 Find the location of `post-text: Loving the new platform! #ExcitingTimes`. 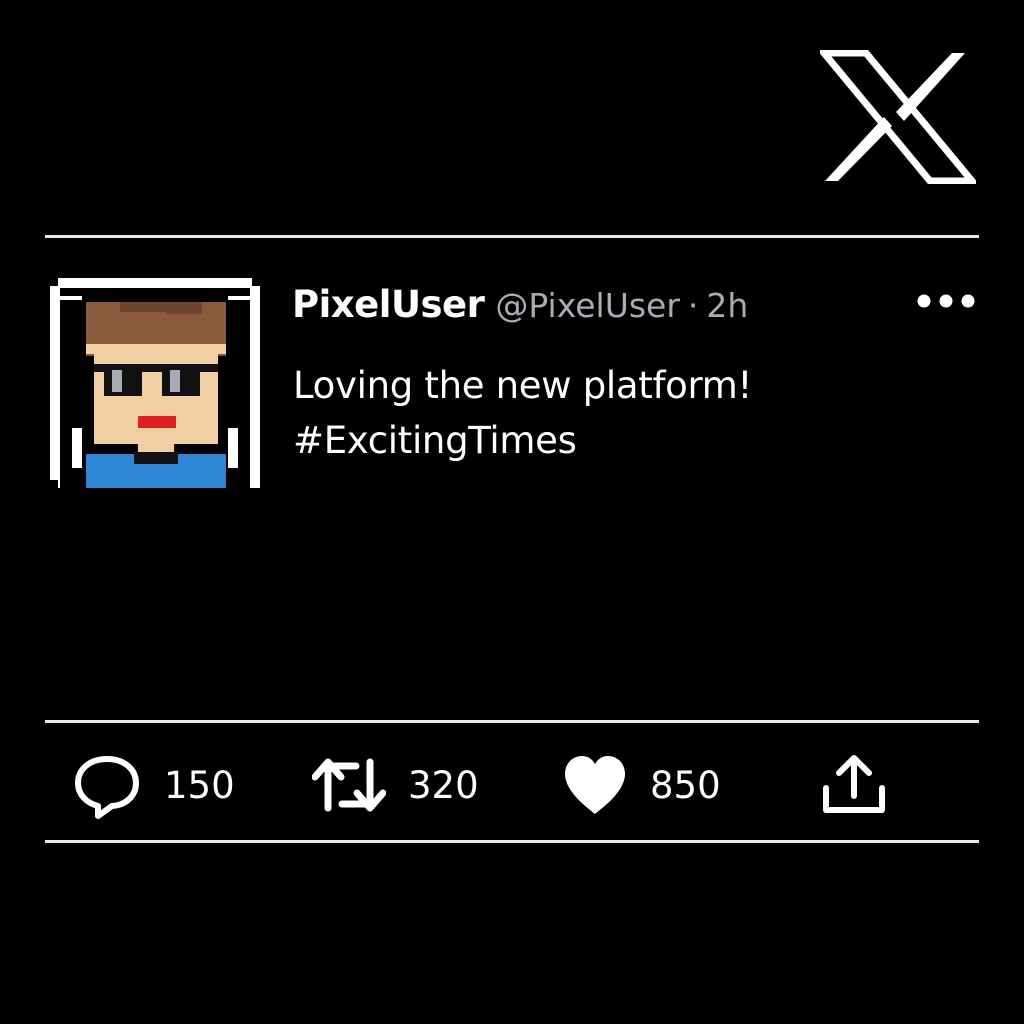

post-text: Loving the new platform! #ExcitingTimes is located at coordinates (613, 413).